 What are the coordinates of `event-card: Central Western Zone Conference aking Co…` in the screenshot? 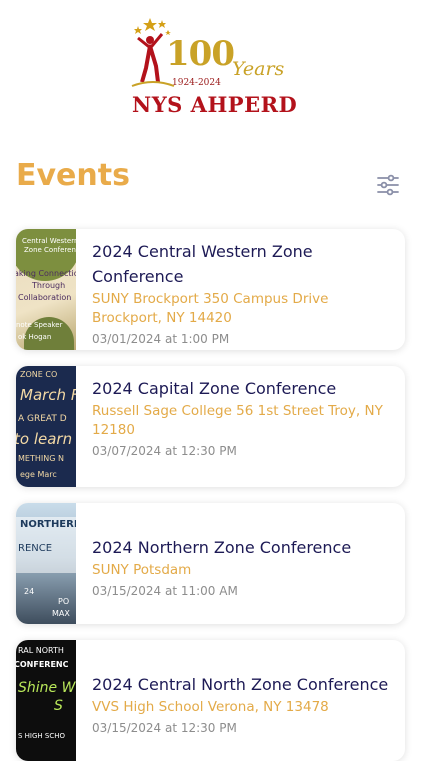 It's located at (210, 289).